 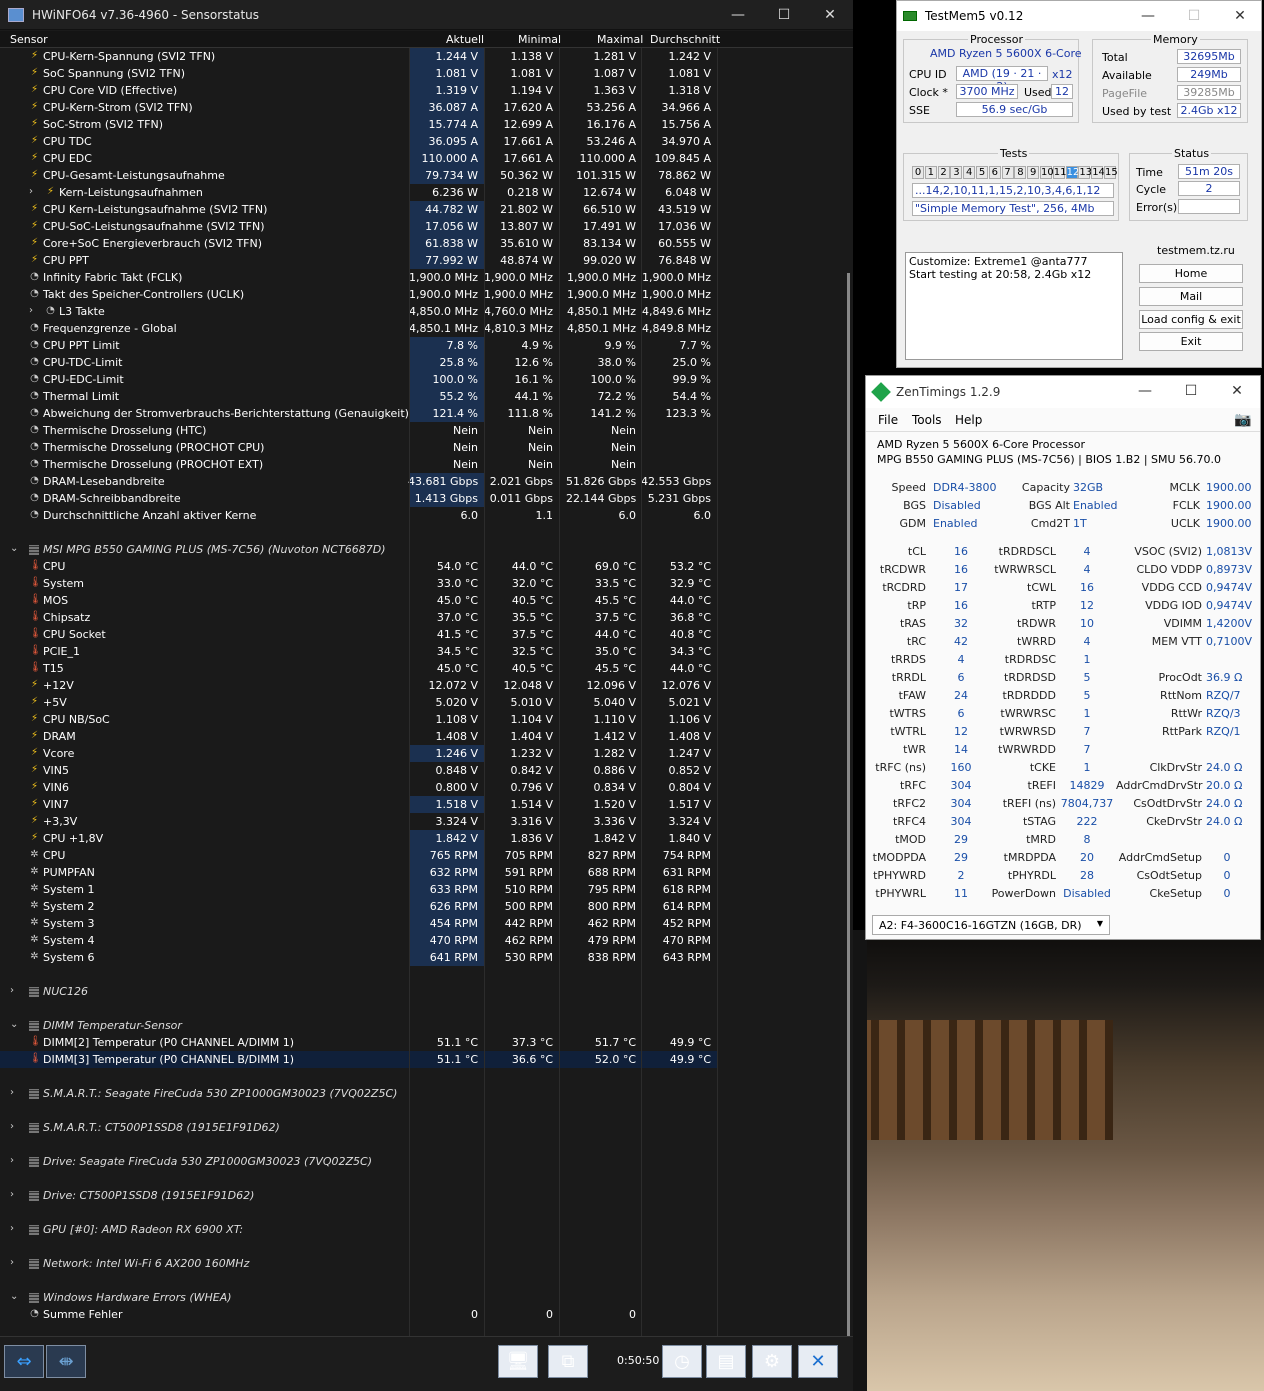 What do you see at coordinates (465, 39) in the screenshot?
I see `col-aktuell: Aktuell` at bounding box center [465, 39].